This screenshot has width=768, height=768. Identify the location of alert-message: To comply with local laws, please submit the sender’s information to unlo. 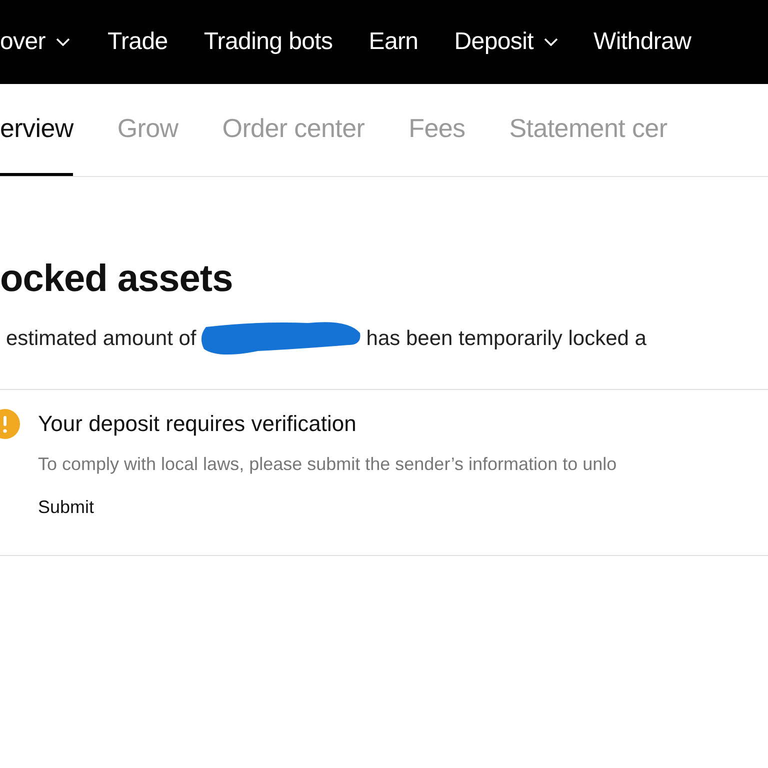
(328, 464).